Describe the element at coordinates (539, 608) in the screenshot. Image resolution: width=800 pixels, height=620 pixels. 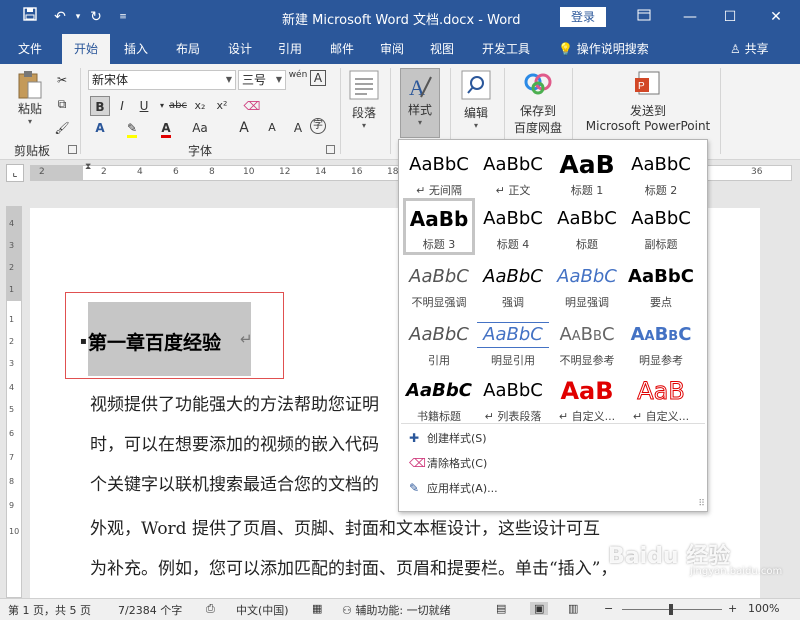
I see `print-layout-icon: ▣` at that location.